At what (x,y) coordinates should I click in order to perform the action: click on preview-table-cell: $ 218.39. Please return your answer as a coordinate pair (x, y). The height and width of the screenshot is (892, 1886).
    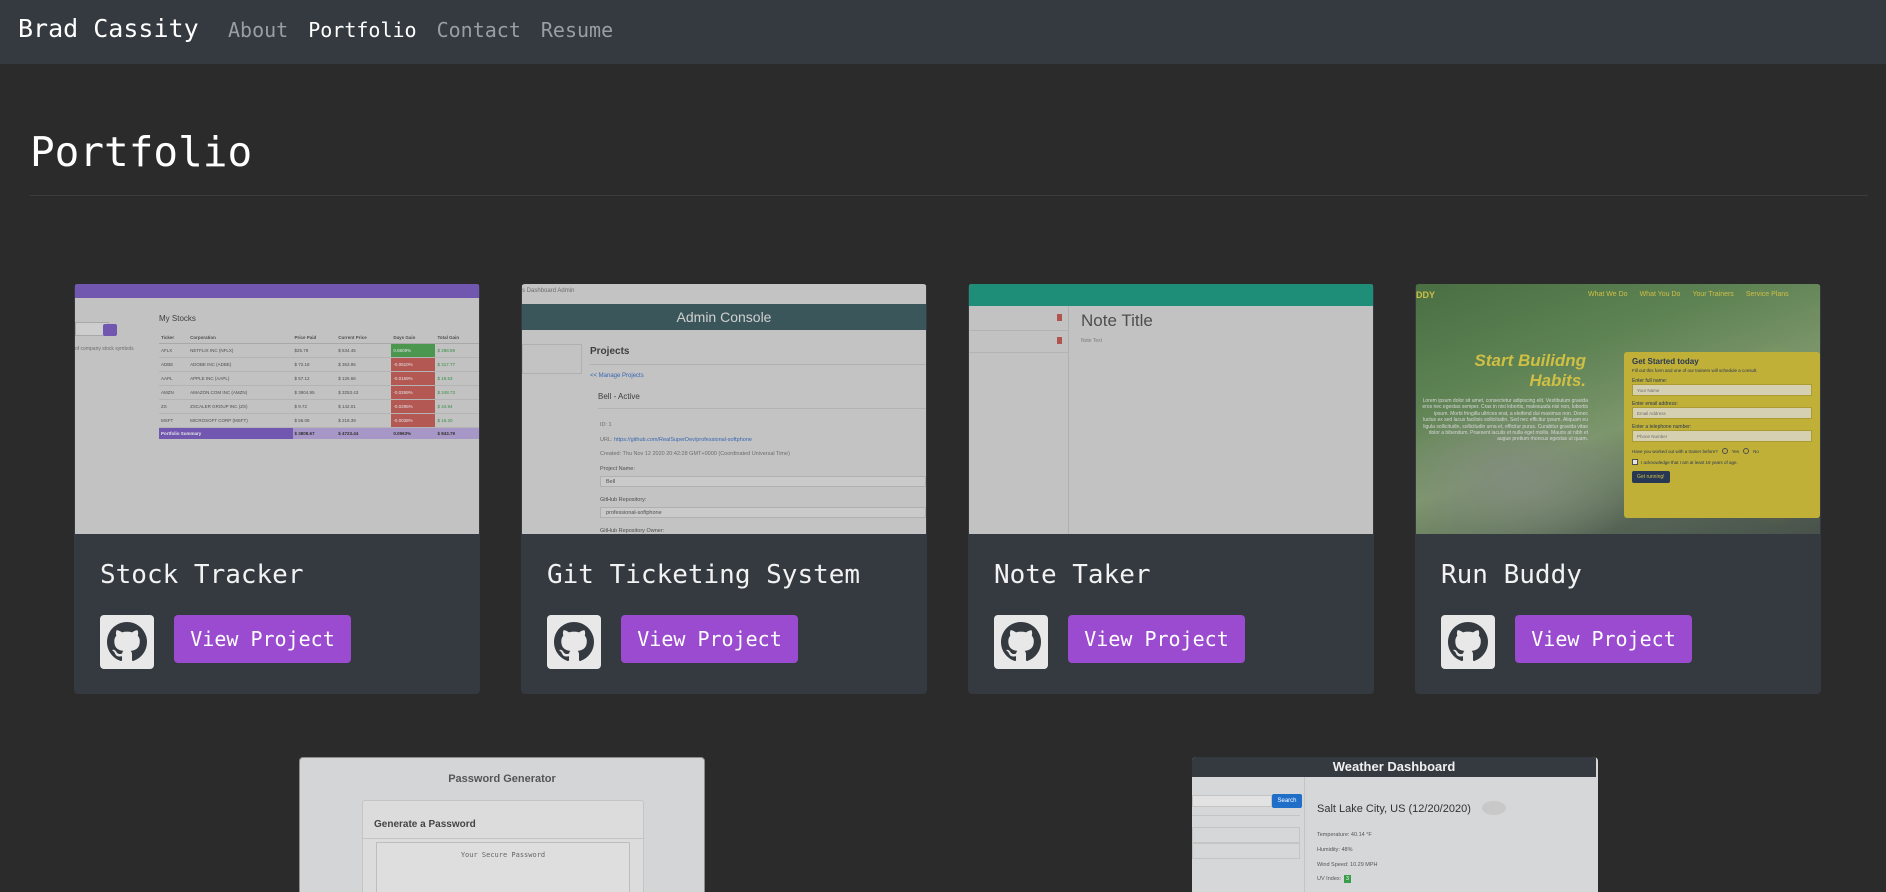
    Looking at the image, I should click on (364, 420).